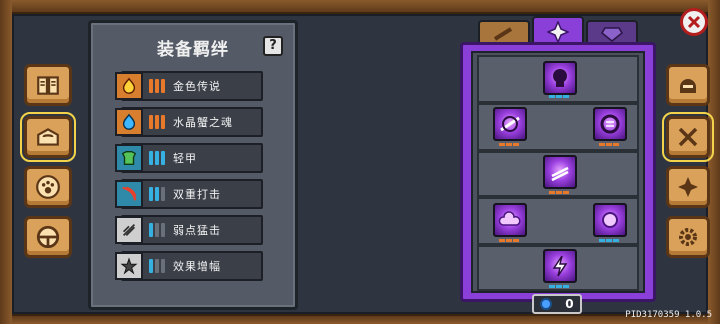  I want to click on bond-row-light-armor: 轻甲, so click(189, 158).